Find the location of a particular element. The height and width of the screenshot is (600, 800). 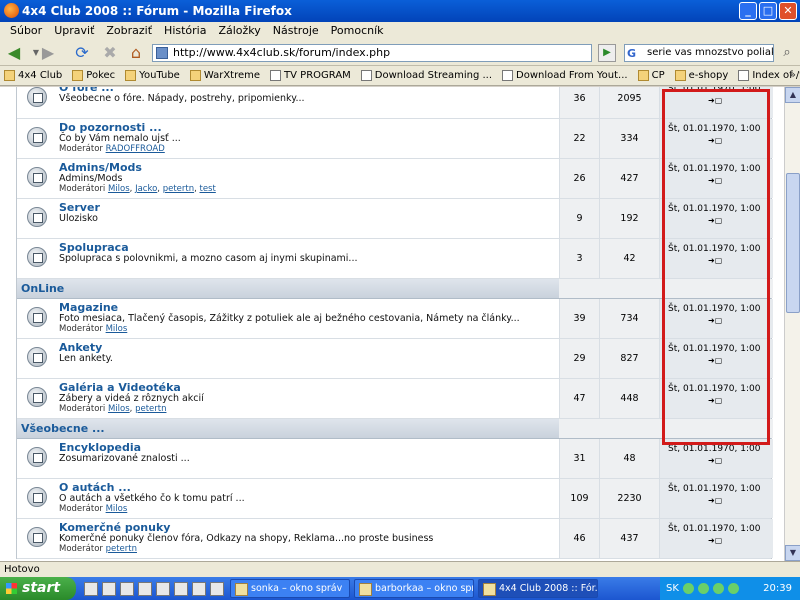

menu-item: Zobraziť is located at coordinates (129, 31).